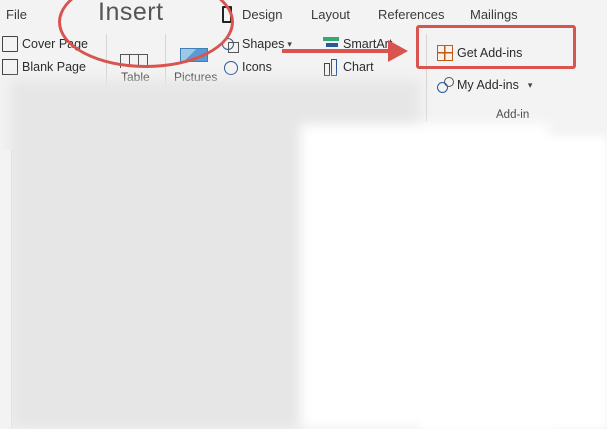 The image size is (607, 429). What do you see at coordinates (10, 67) in the screenshot?
I see `blank-page-icon` at bounding box center [10, 67].